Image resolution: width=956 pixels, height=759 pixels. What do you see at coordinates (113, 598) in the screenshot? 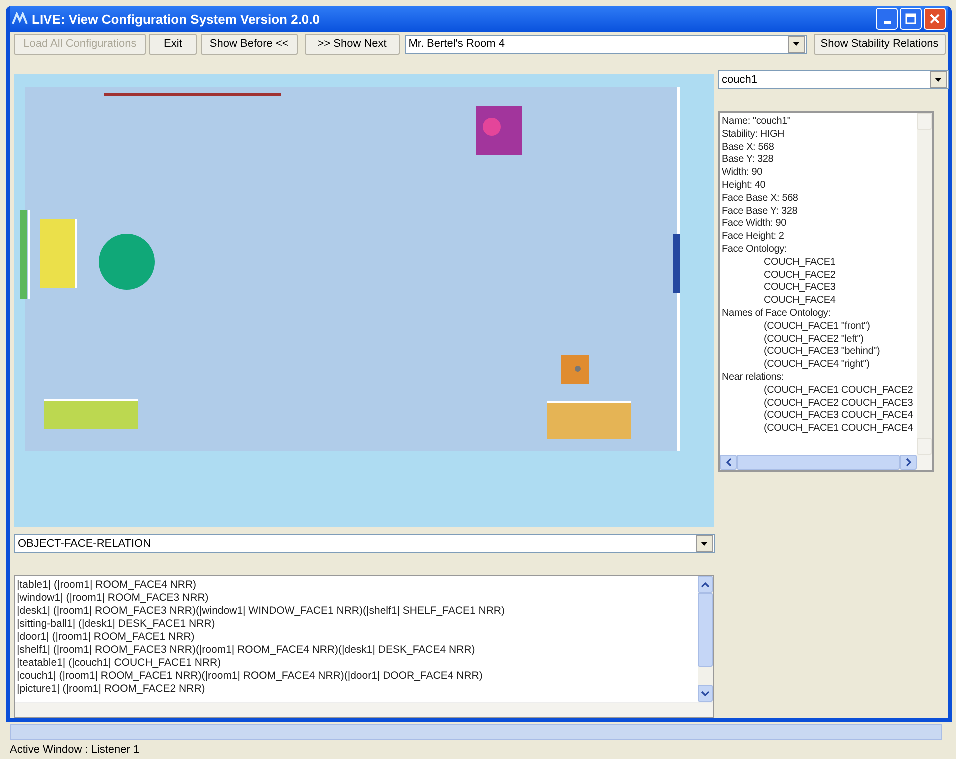
I see `relation-row-text: |window1| (|room1| ROOM_FACE3 NRR)` at bounding box center [113, 598].